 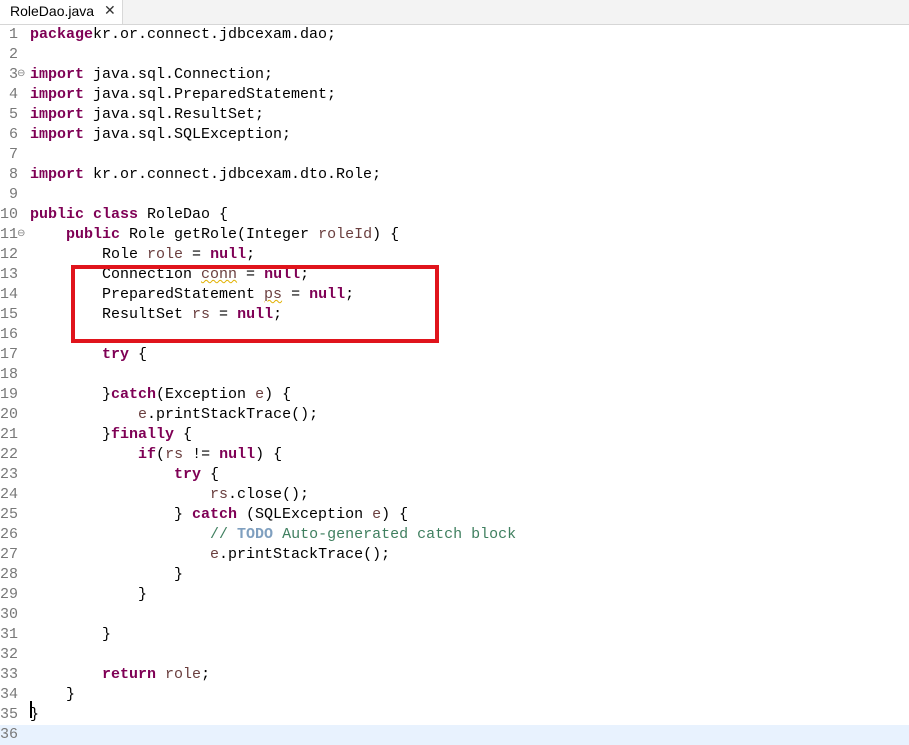 What do you see at coordinates (179, 74) in the screenshot?
I see `code-token: java.sql.Connection;` at bounding box center [179, 74].